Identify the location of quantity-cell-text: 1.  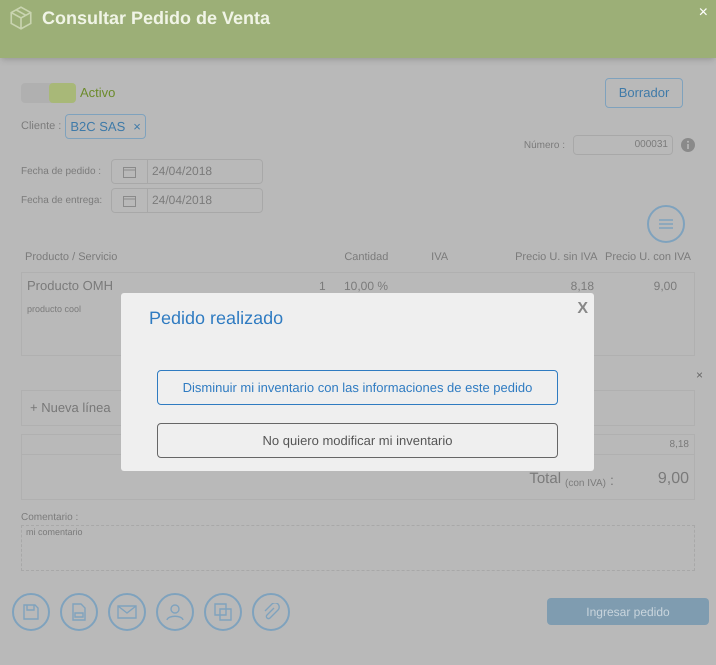
(323, 286).